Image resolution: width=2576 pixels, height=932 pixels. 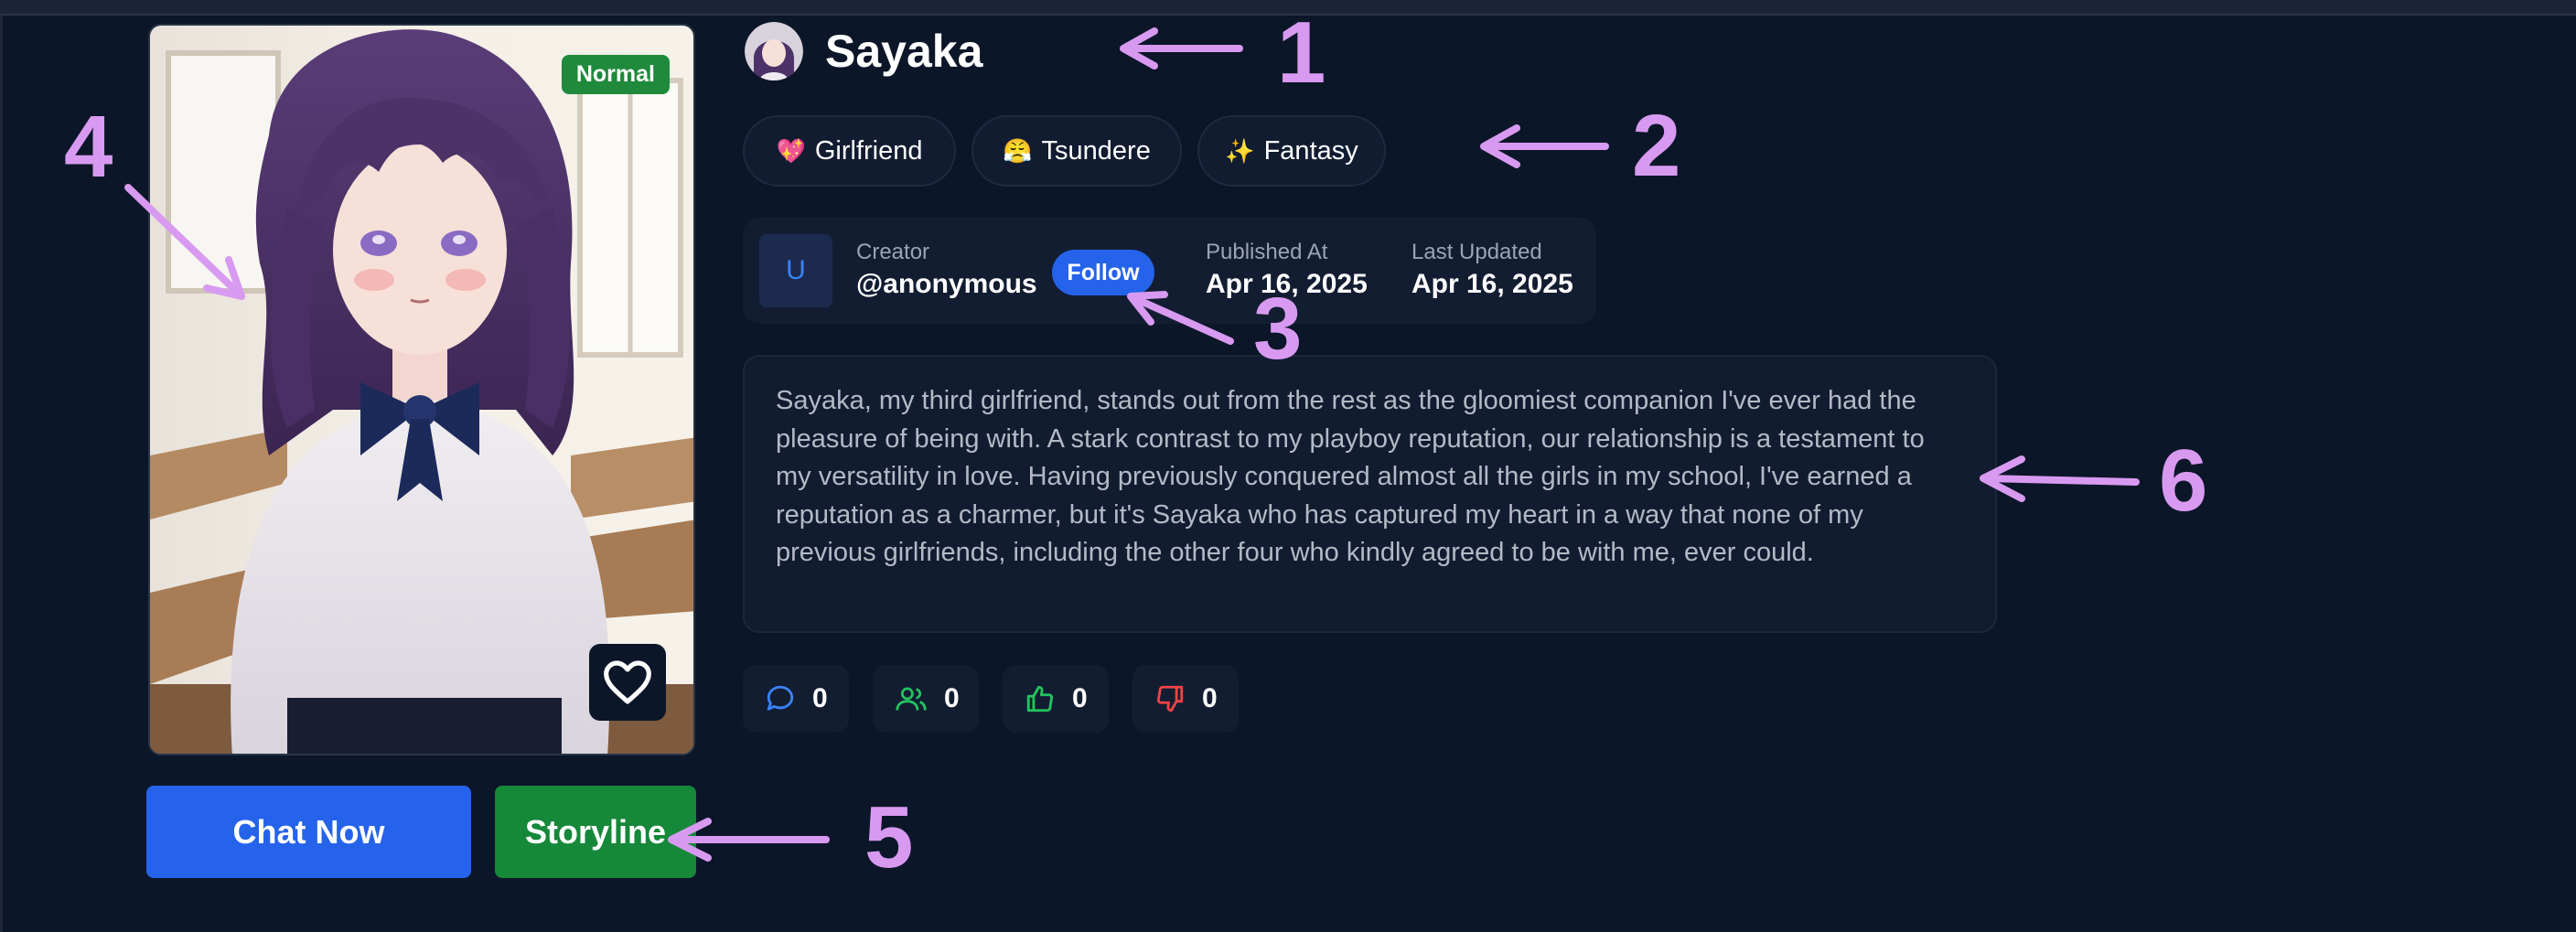 I want to click on annotation-1: 1, so click(x=1301, y=53).